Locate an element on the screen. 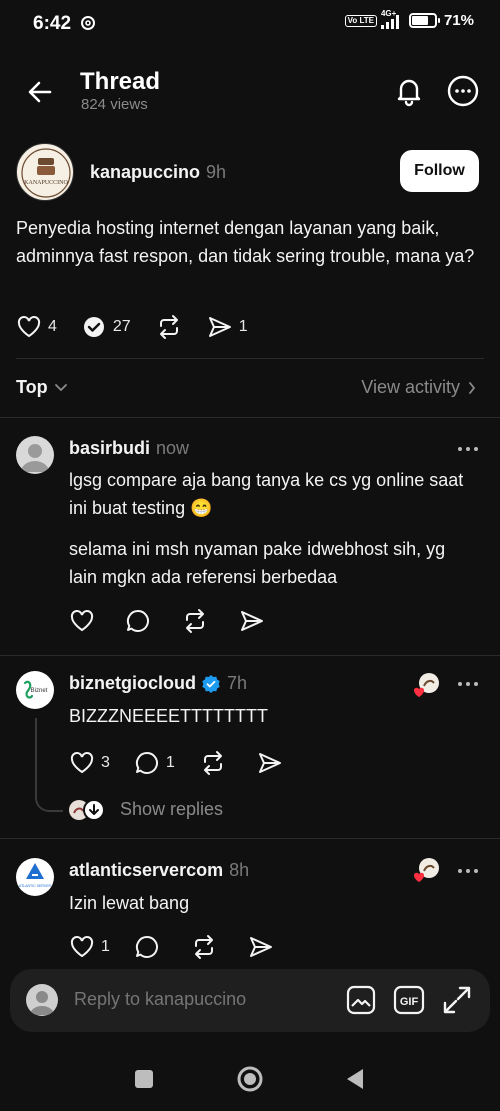 This screenshot has height=1111, width=500. reply-composer: GIF is located at coordinates (250, 1000).